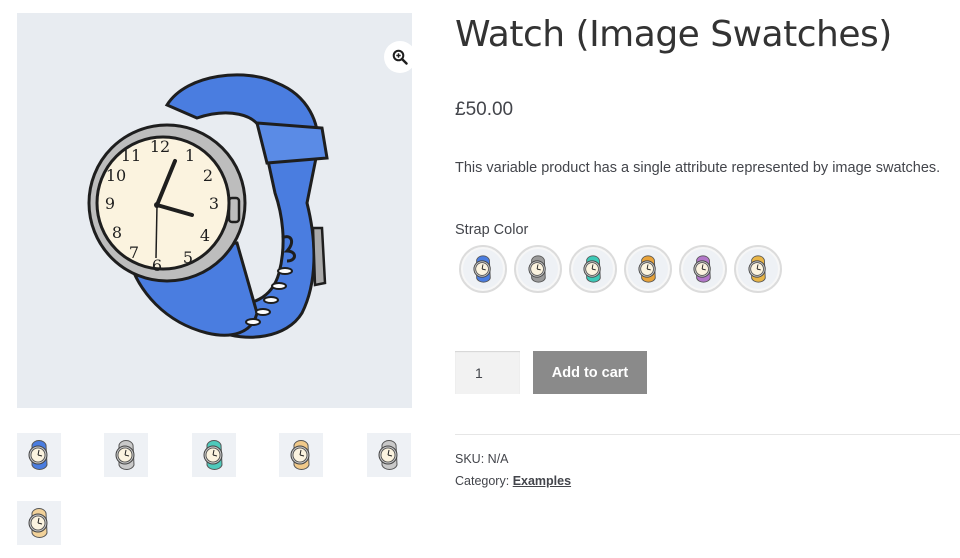 Image resolution: width=960 pixels, height=558 pixels. I want to click on strap-color-label: Strap Color, so click(492, 230).